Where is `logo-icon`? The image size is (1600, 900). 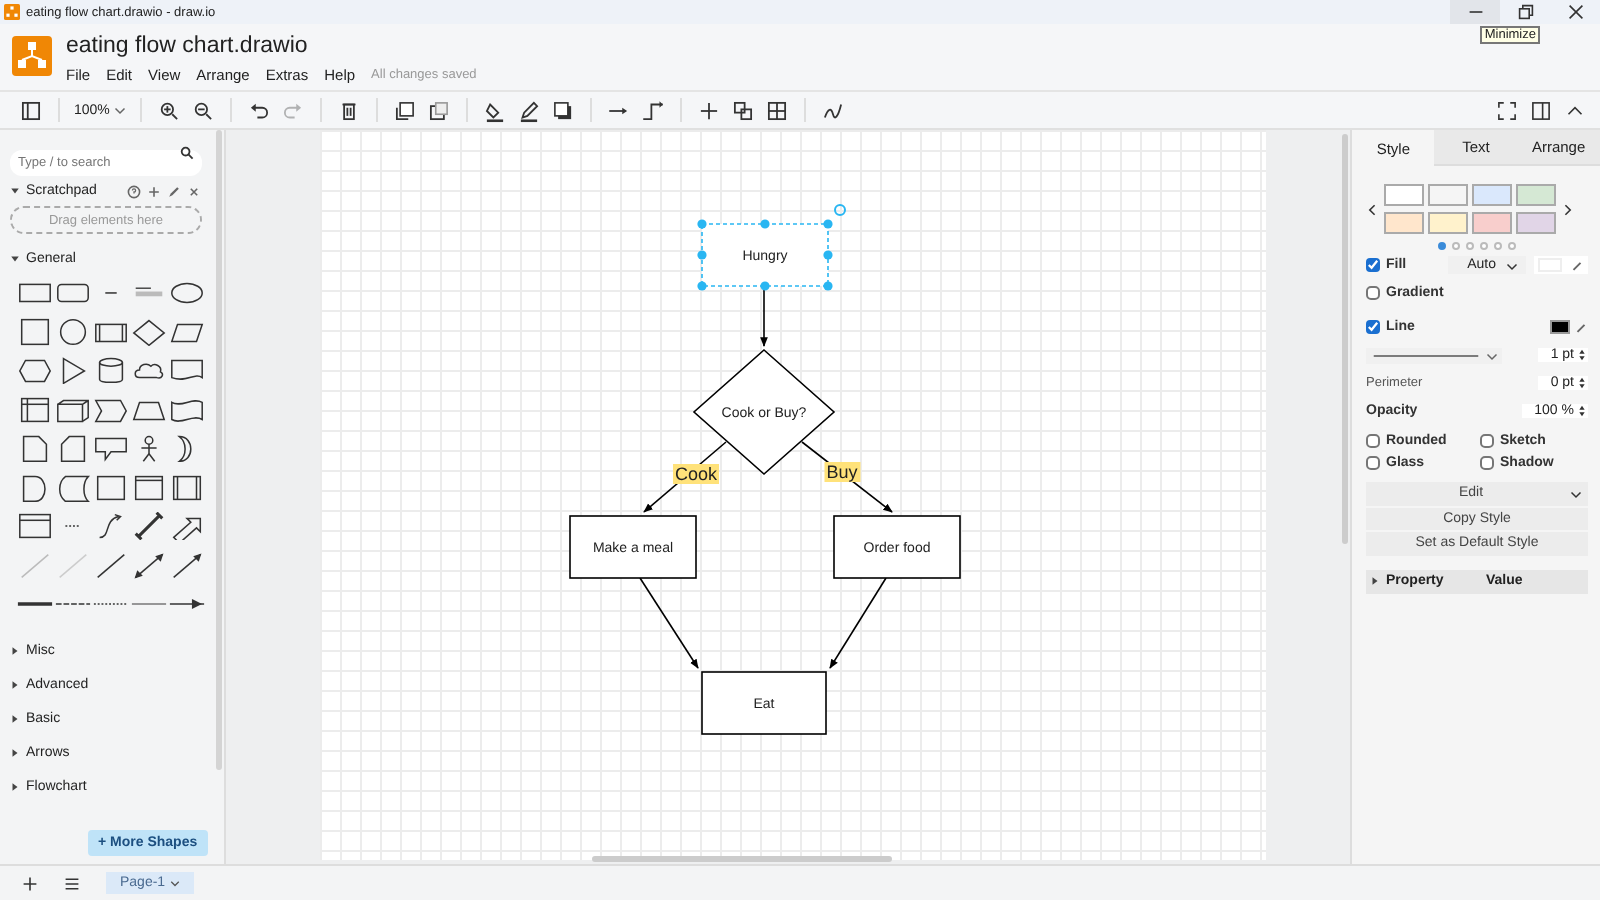
logo-icon is located at coordinates (32, 56).